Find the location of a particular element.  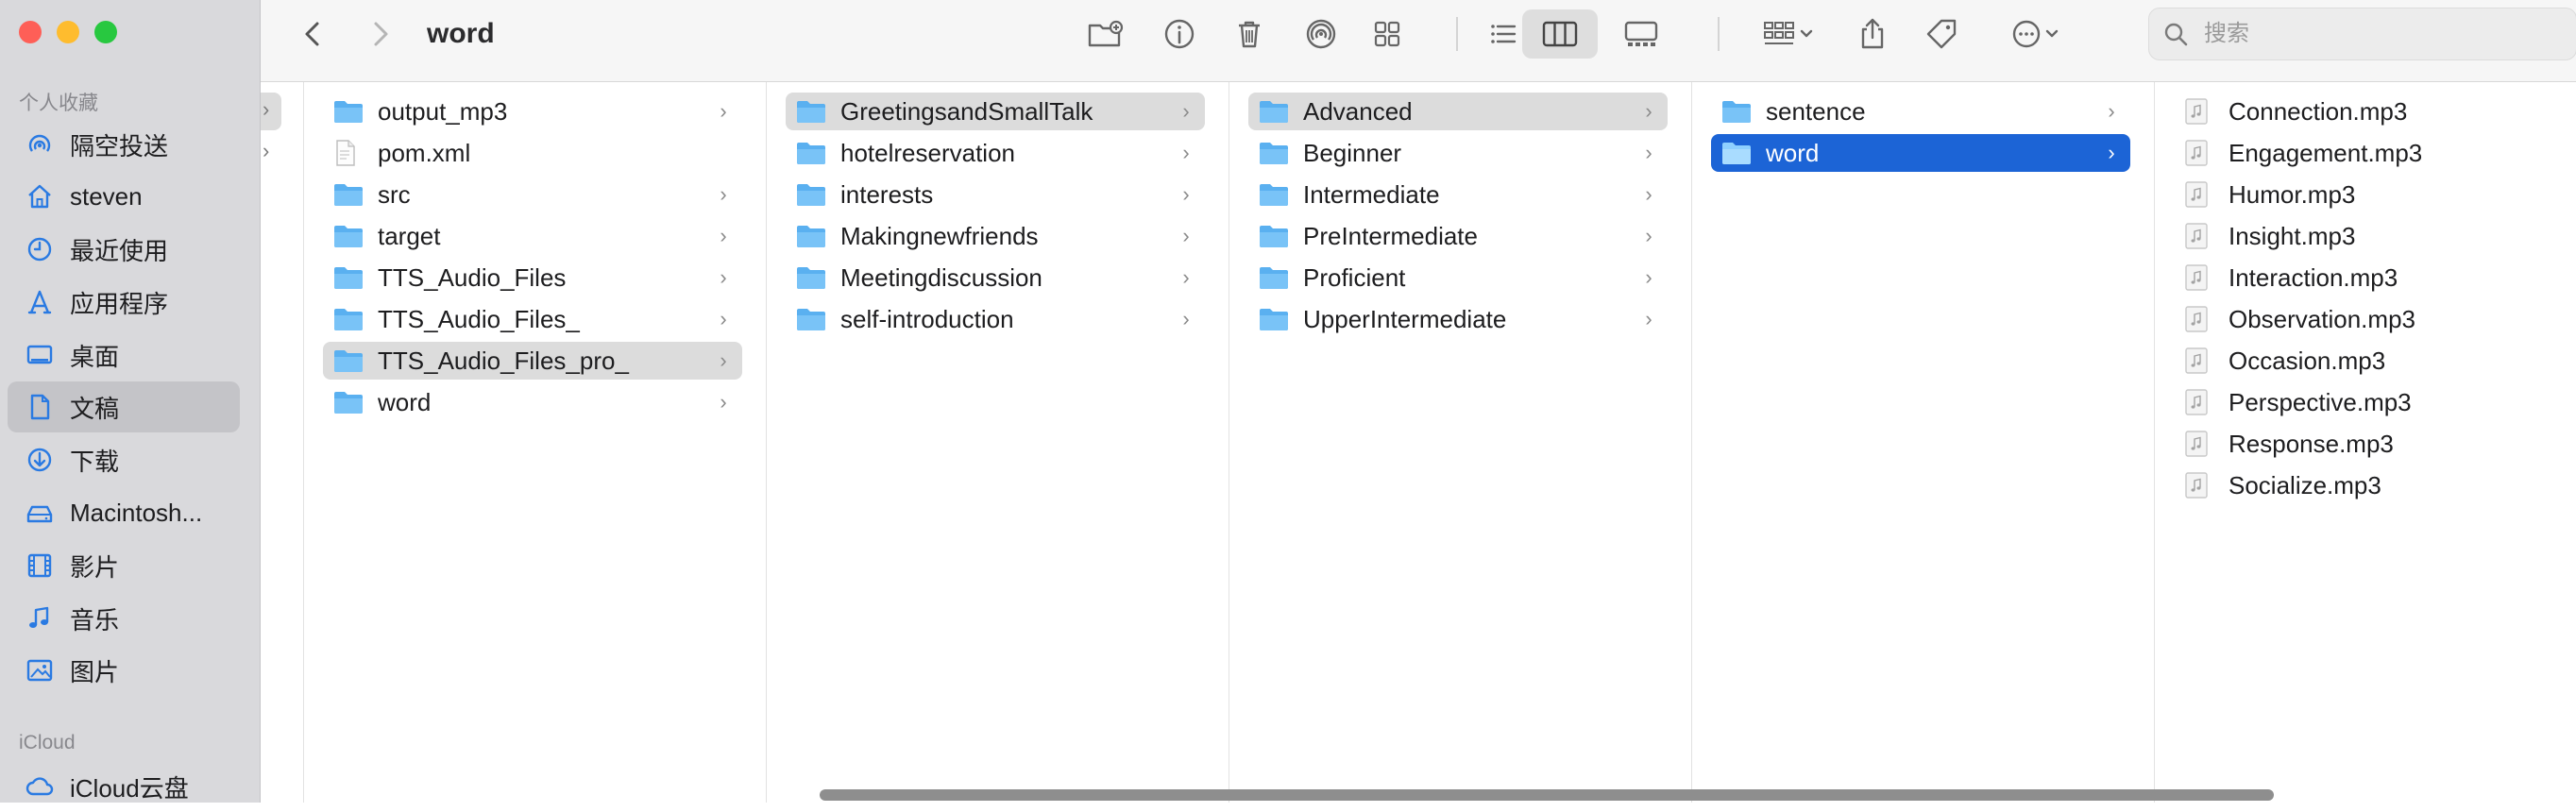

sidebar-item: 文稿 is located at coordinates (124, 406).